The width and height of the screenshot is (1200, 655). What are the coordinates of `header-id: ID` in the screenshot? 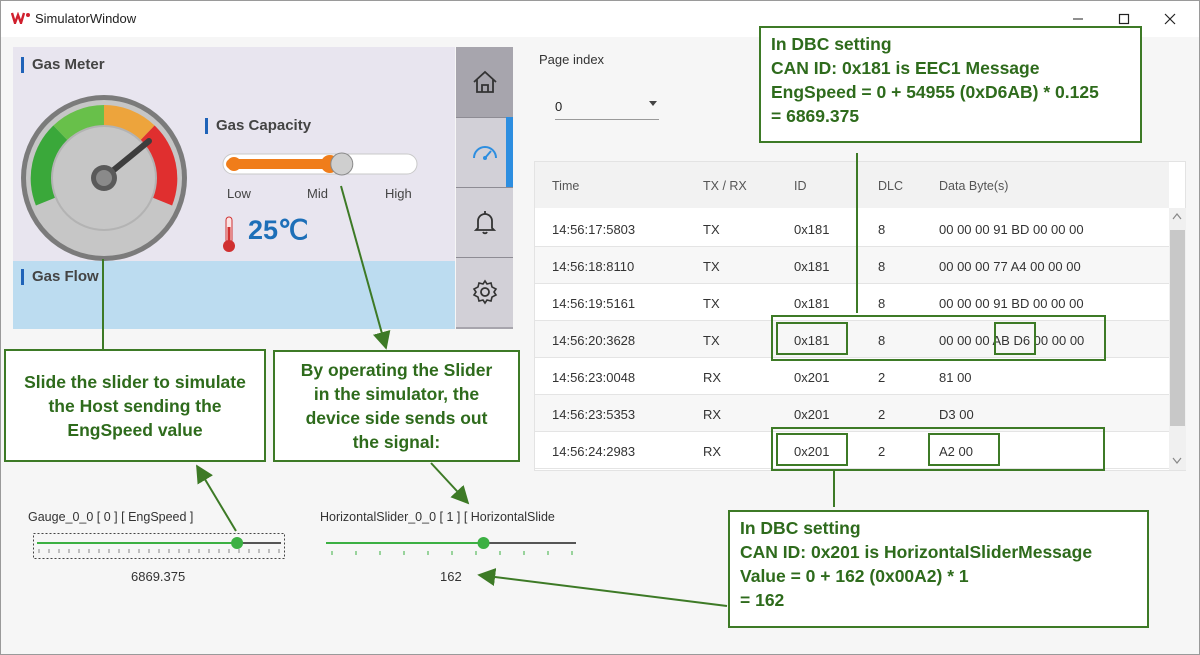 It's located at (800, 186).